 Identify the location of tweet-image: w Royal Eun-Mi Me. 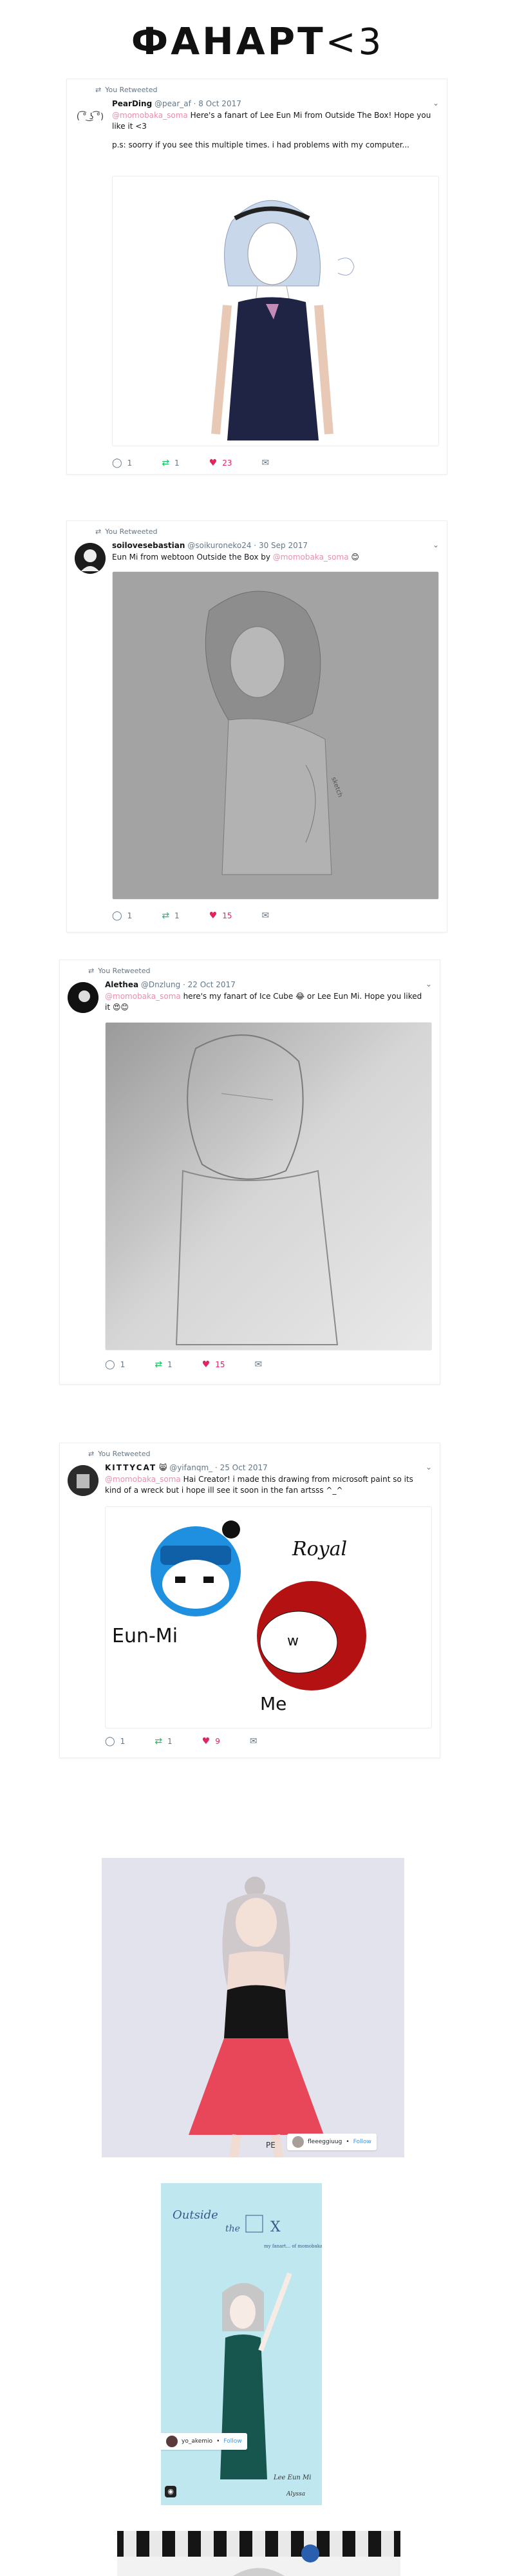
(268, 1617).